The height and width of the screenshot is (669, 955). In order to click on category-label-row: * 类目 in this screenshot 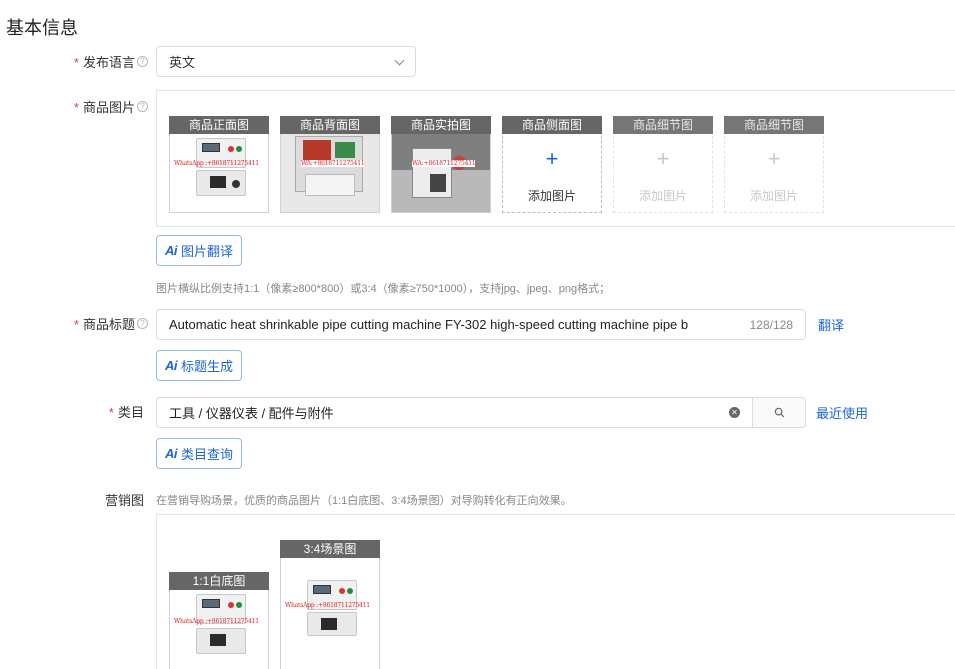, I will do `click(84, 411)`.